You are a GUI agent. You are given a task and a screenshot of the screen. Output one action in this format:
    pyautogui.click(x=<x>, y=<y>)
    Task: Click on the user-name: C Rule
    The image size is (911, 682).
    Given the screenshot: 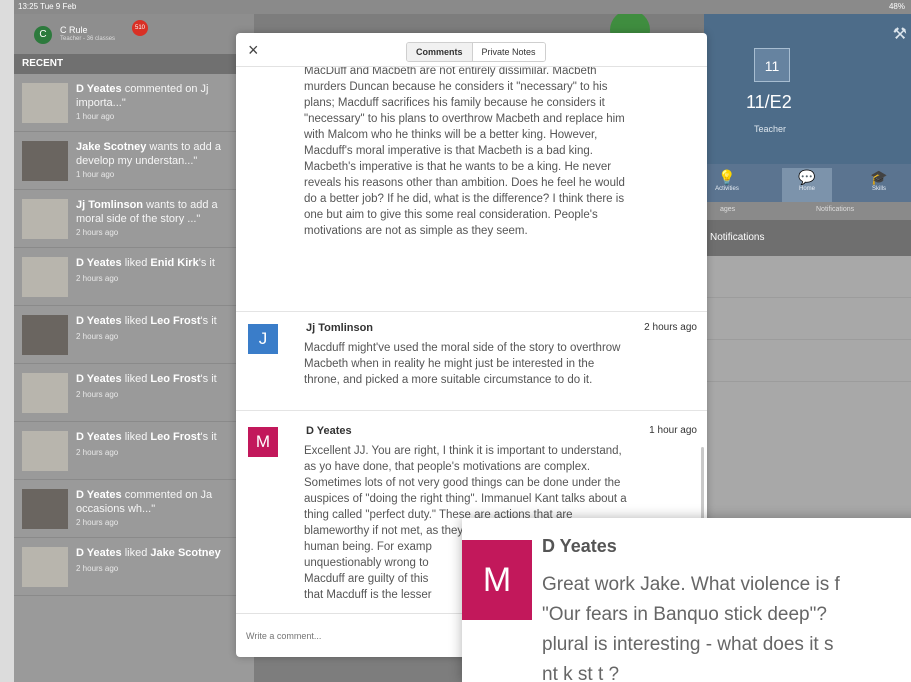 What is the action you would take?
    pyautogui.click(x=74, y=30)
    